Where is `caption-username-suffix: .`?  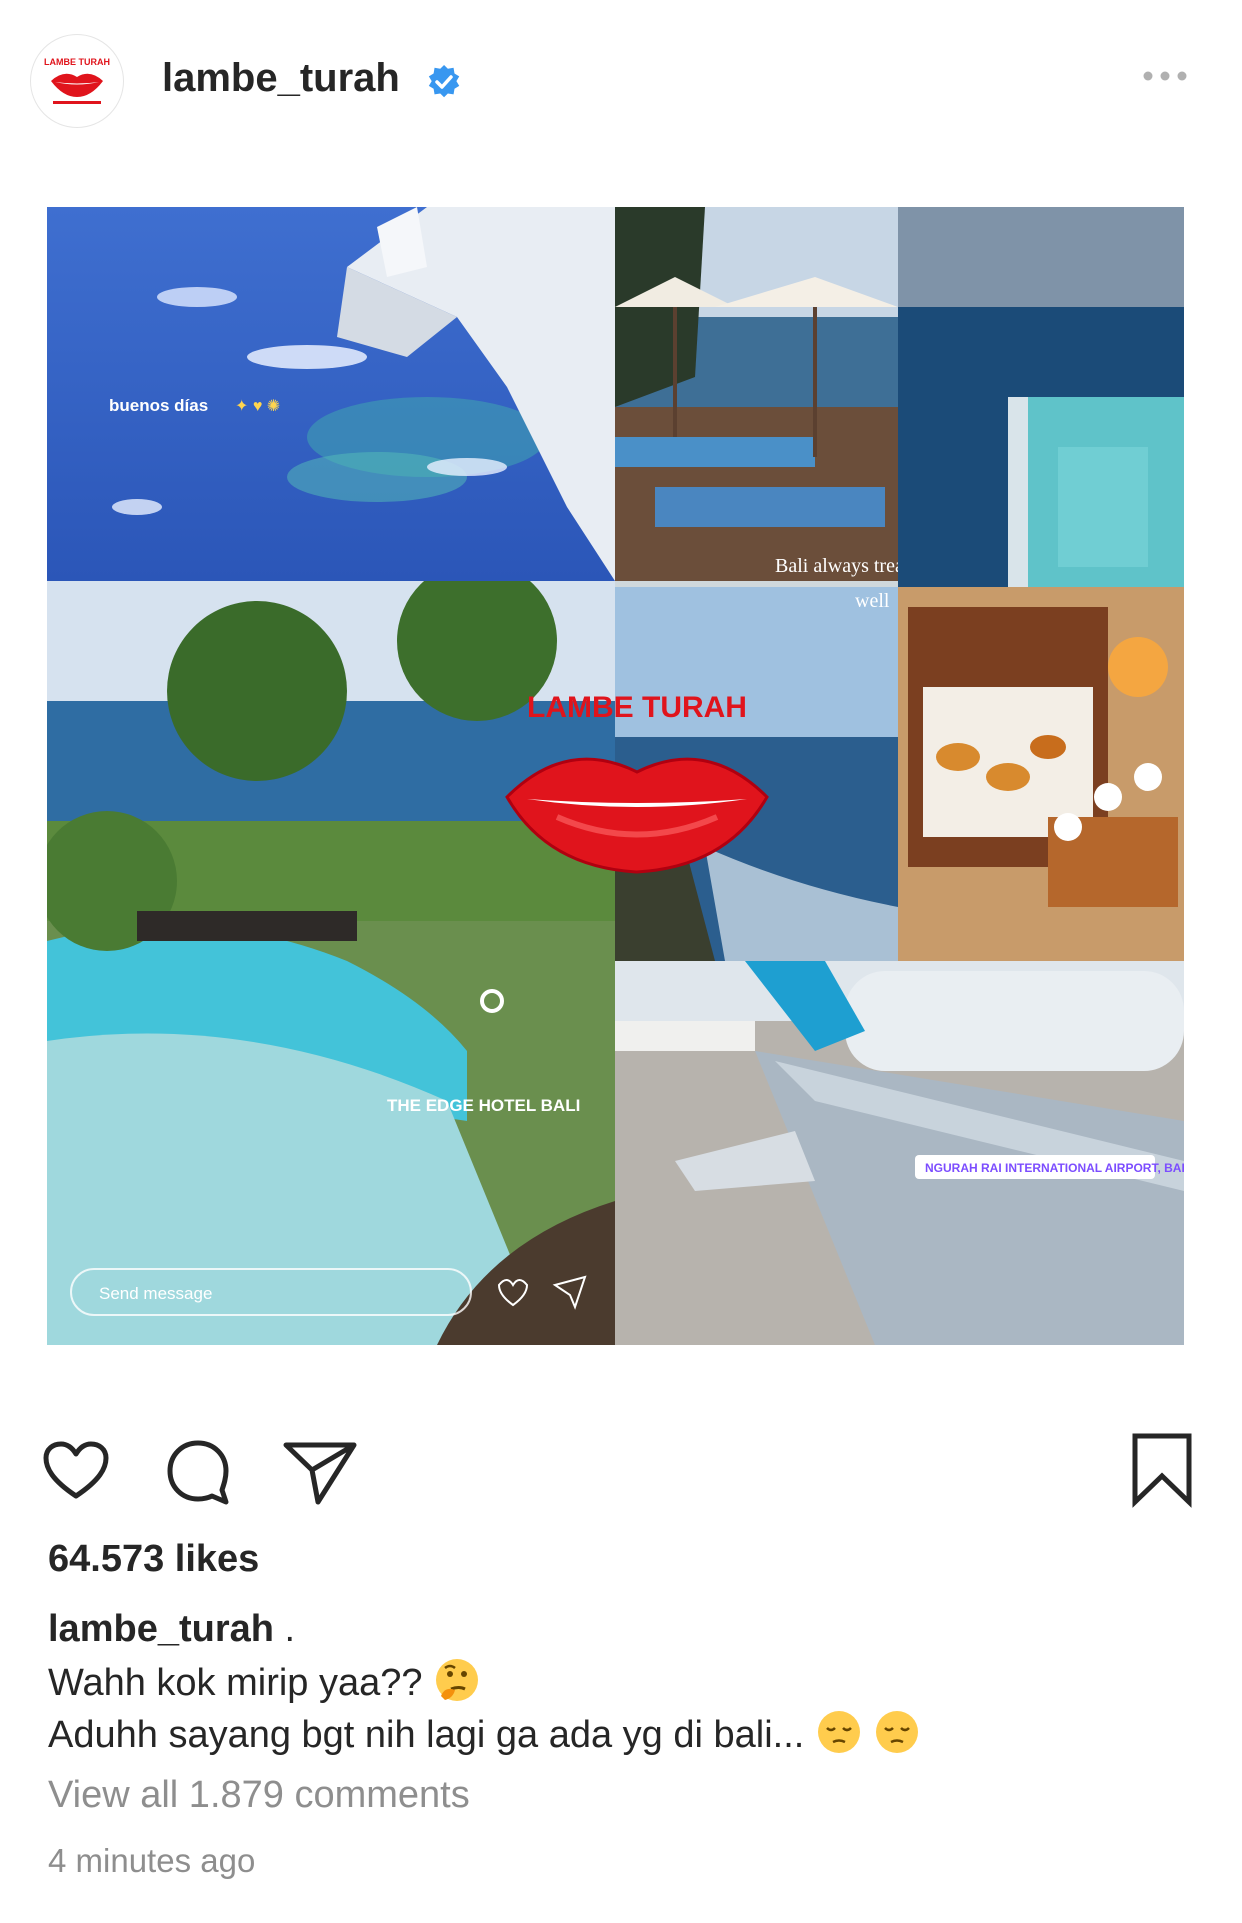
caption-username-suffix: . is located at coordinates (284, 1629).